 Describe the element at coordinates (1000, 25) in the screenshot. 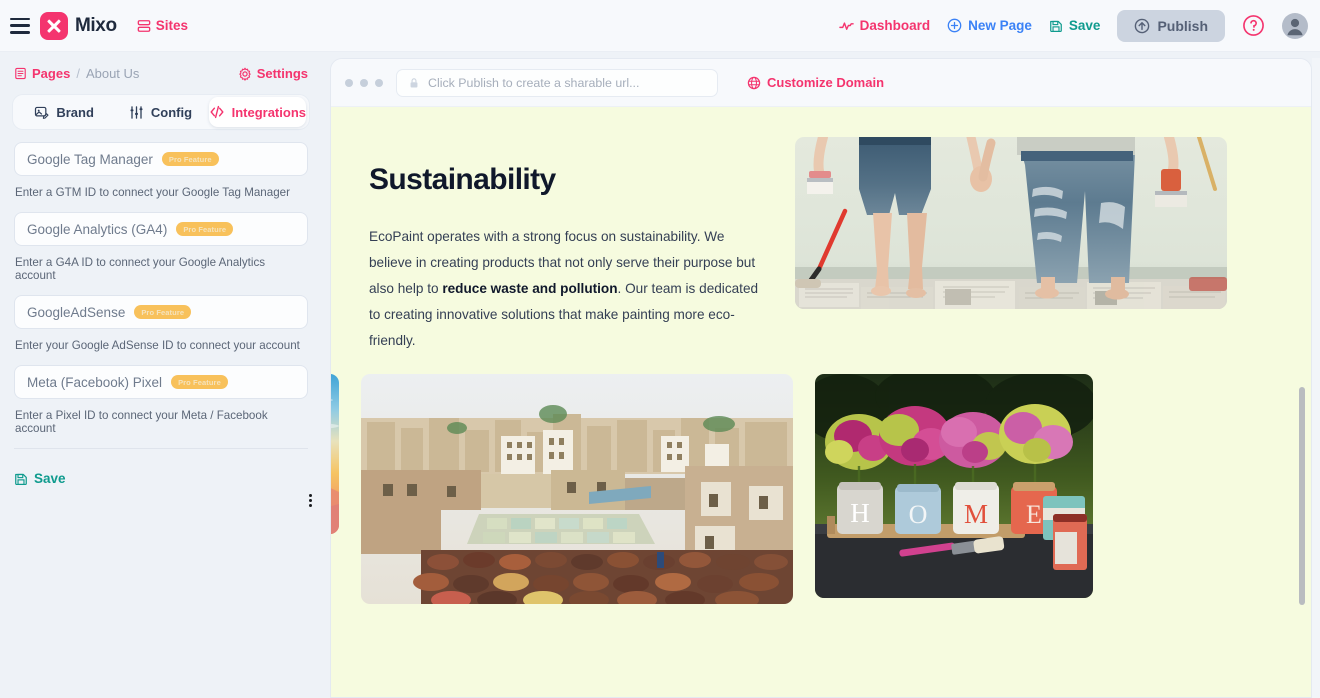

I see `new-page-label: New Page` at that location.